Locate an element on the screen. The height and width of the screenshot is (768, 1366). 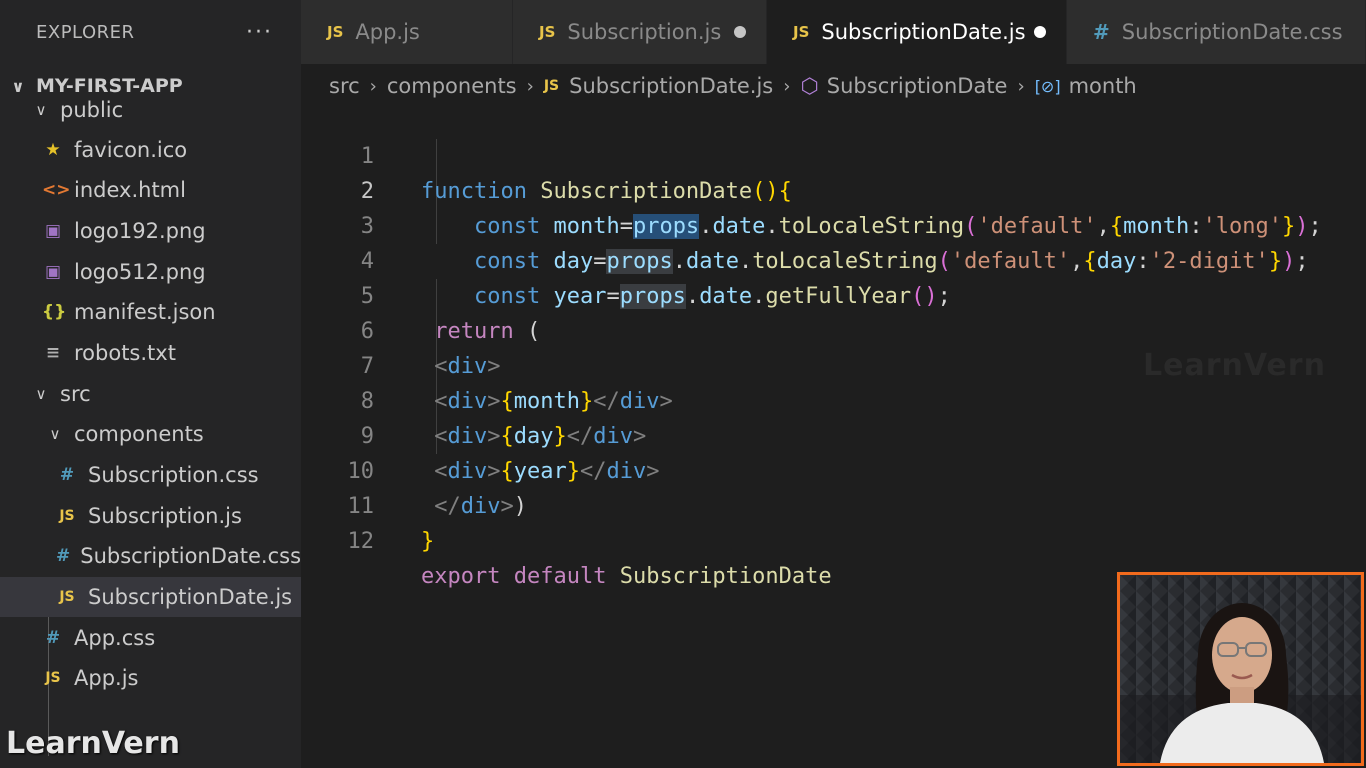
tab-subscriptiondate-js: JS SubscriptionDate.js is located at coordinates (917, 32).